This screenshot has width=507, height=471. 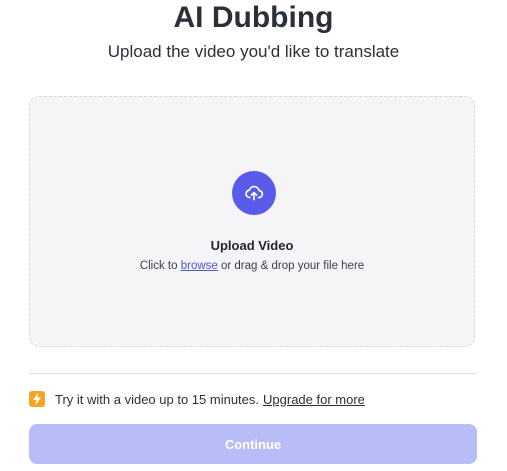 What do you see at coordinates (253, 17) in the screenshot?
I see `page-title: AI Dubbing` at bounding box center [253, 17].